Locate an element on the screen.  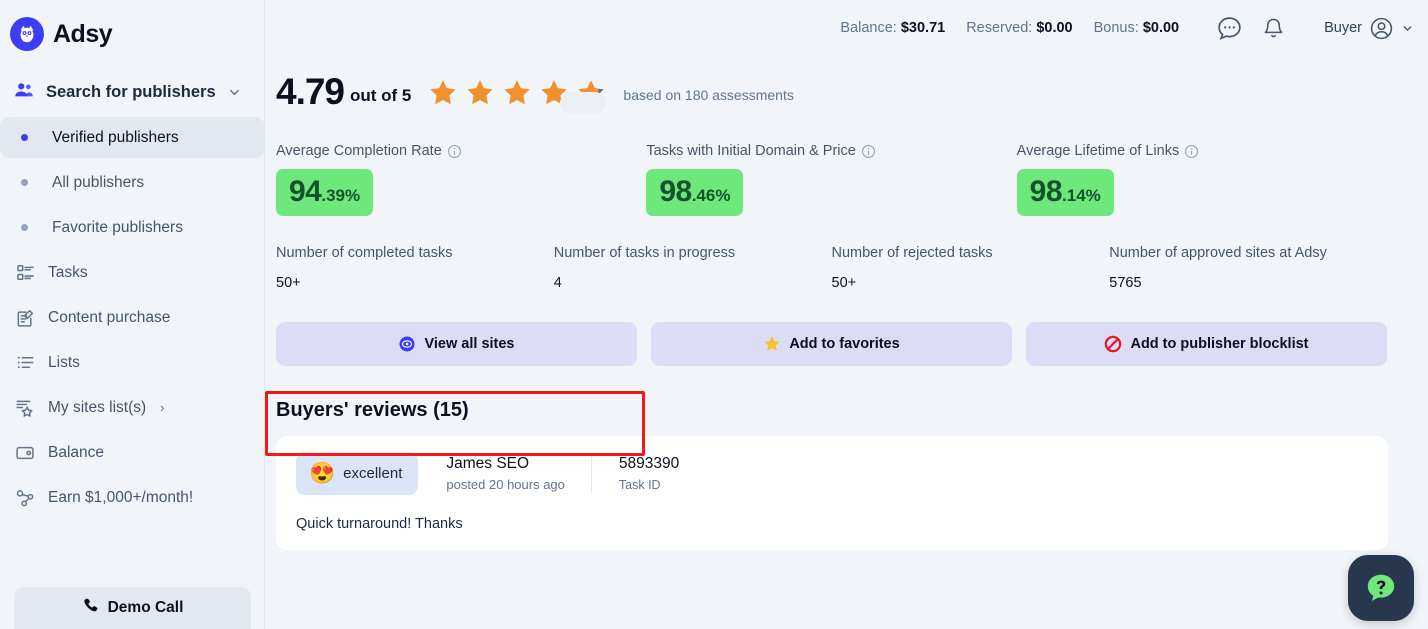
balance-display: Balance: $30.71 is located at coordinates (892, 28).